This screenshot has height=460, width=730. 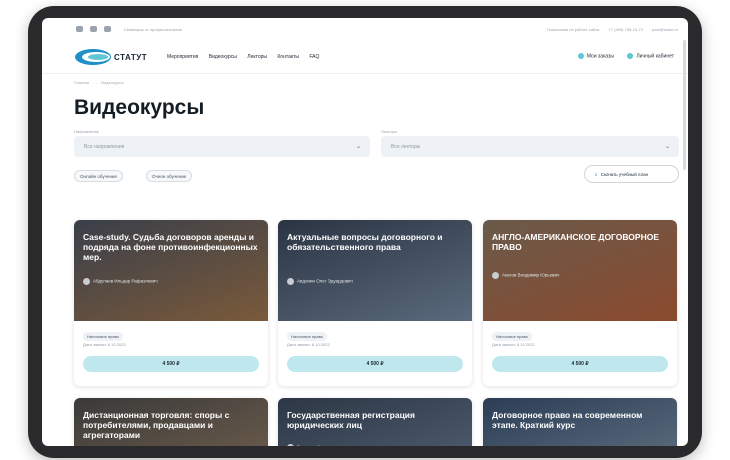 I want to click on lecturers-select: Все лекторы ⌄, so click(x=530, y=146).